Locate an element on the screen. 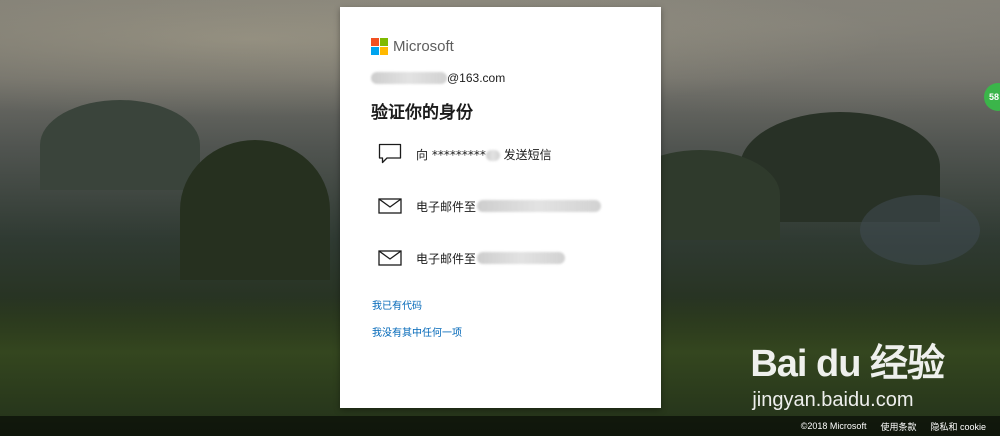  watermark-url: jingyan.baidu.com is located at coordinates (833, 400).